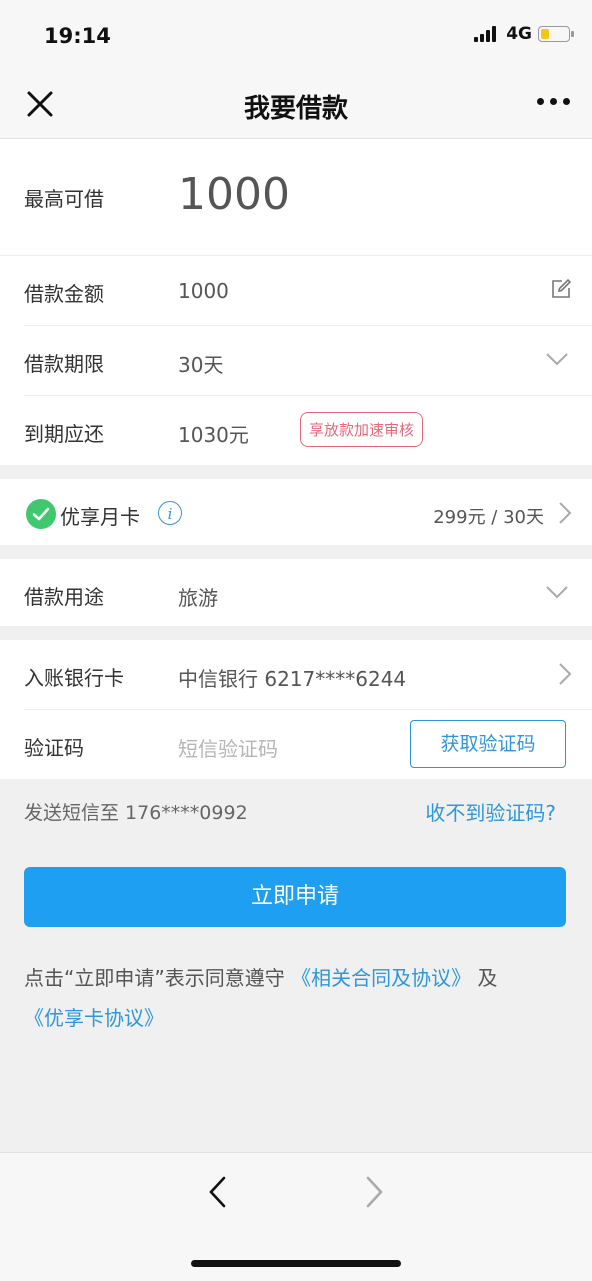 This screenshot has height=1281, width=592. What do you see at coordinates (545, 34) in the screenshot?
I see `battery-level` at bounding box center [545, 34].